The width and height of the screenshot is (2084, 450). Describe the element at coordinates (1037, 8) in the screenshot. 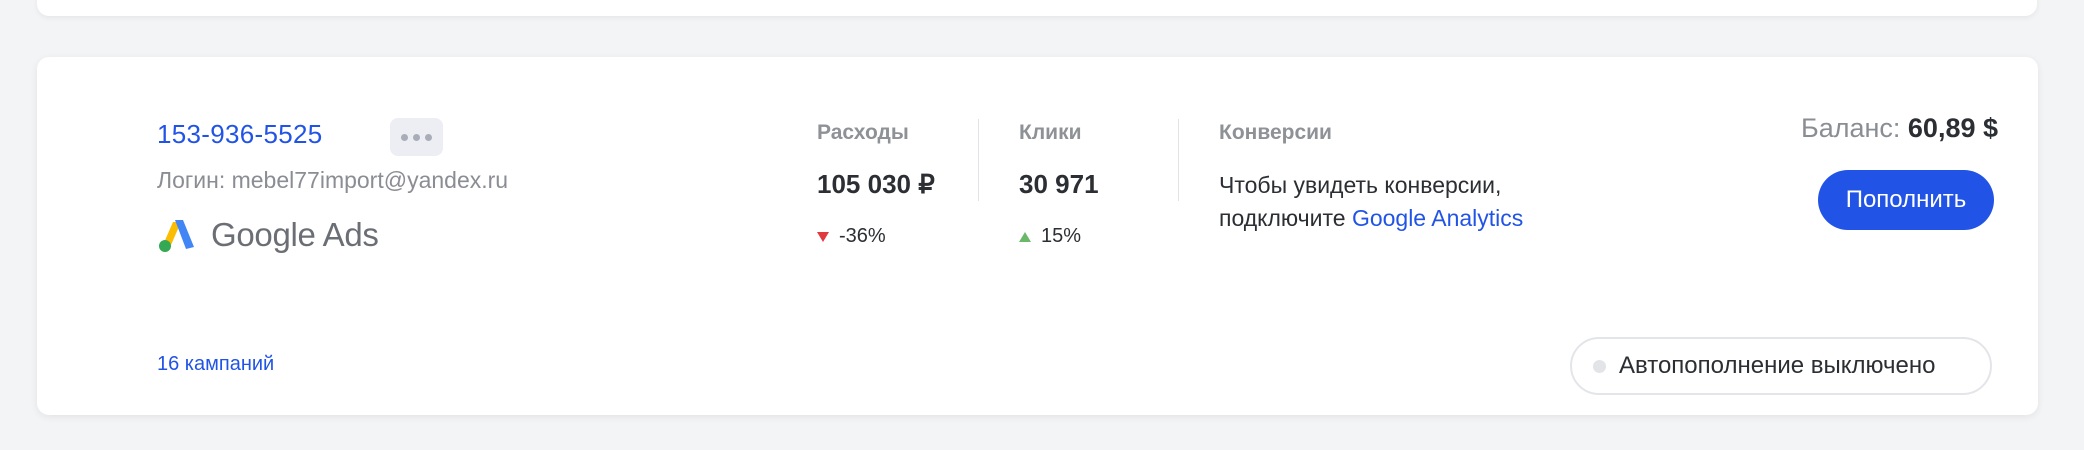

I see `previous-account-card` at that location.